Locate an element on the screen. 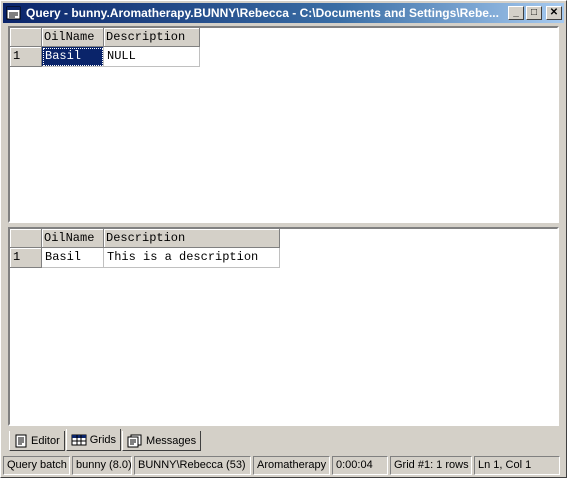 This screenshot has height=478, width=567. tab-grids: Grids is located at coordinates (93, 440).